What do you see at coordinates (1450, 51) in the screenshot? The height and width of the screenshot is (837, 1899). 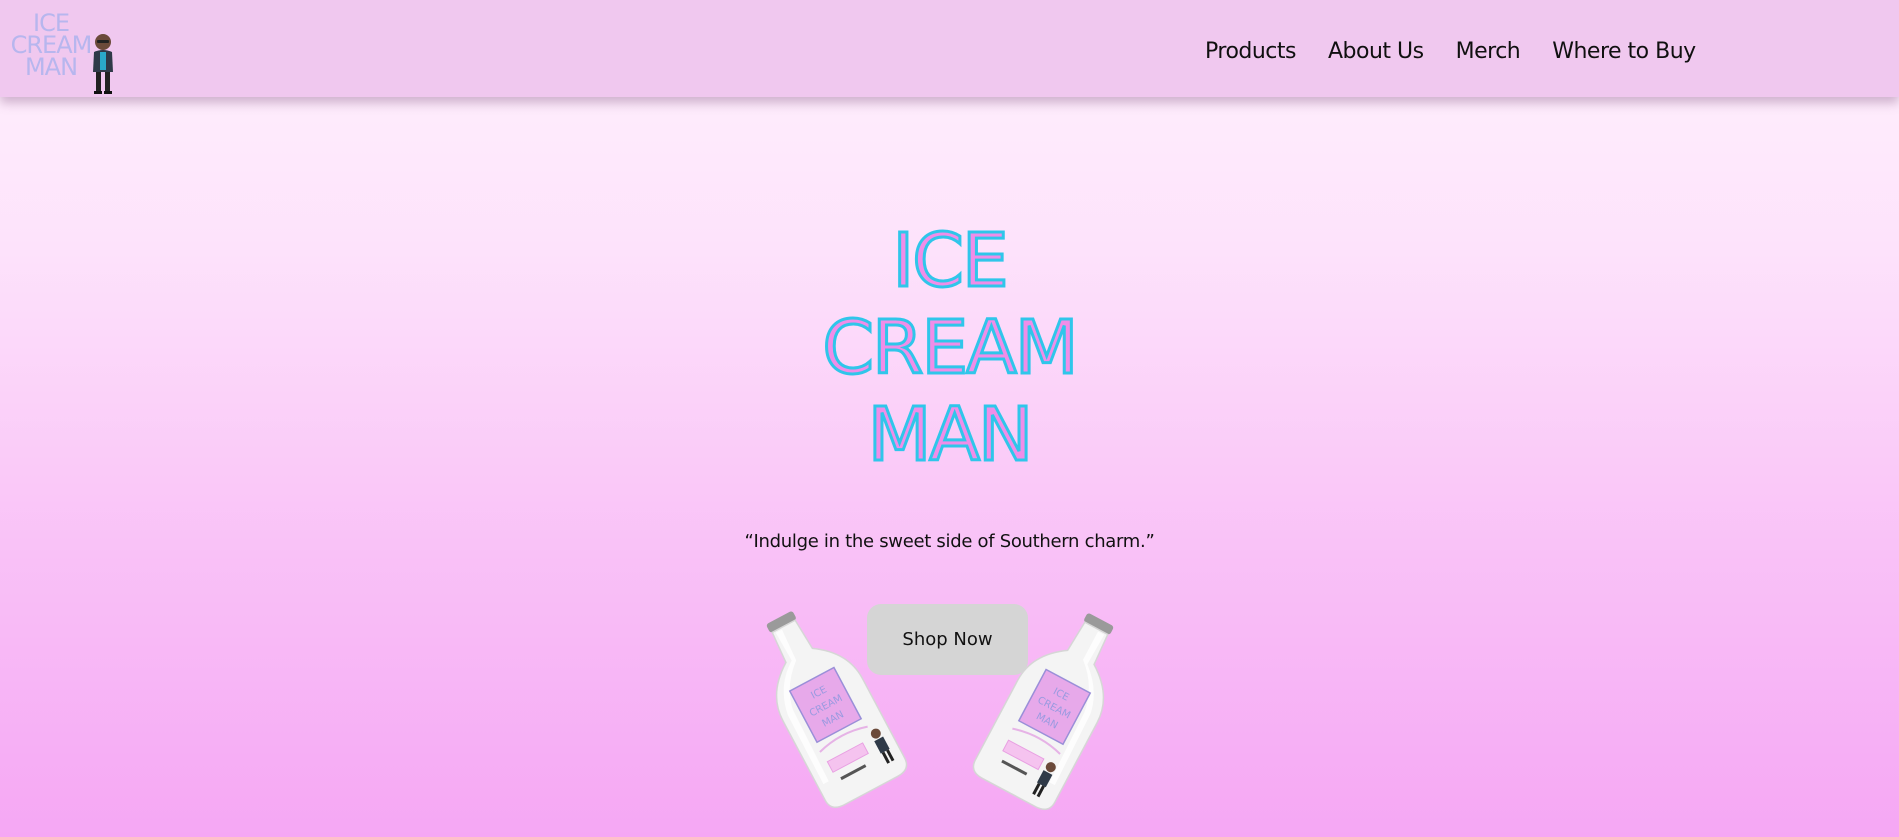 I see `main-nav: Products About Us Merch Where to Buy` at bounding box center [1450, 51].